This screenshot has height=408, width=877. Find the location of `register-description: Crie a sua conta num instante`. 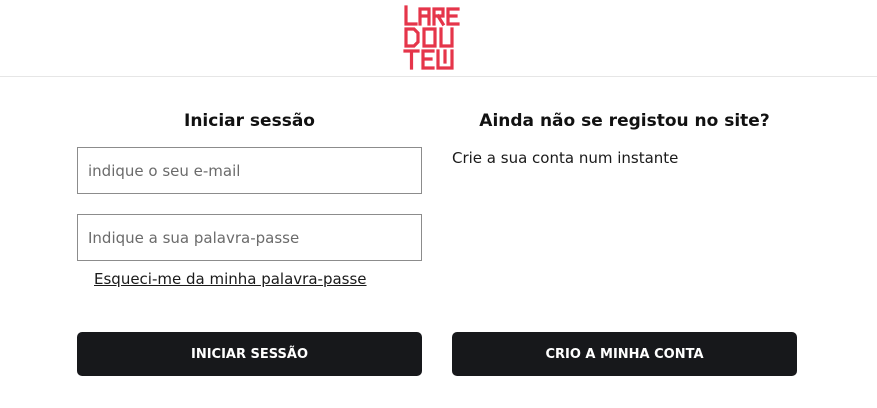

register-description: Crie a sua conta num instante is located at coordinates (565, 158).